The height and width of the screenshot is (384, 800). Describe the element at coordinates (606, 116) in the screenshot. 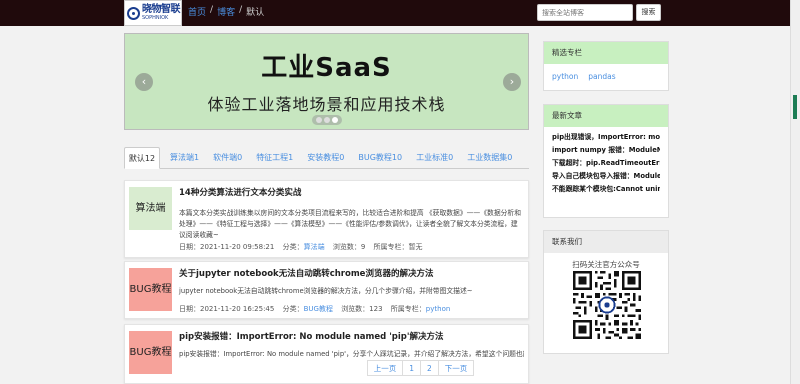

I see `widget-title: 最新文章` at that location.